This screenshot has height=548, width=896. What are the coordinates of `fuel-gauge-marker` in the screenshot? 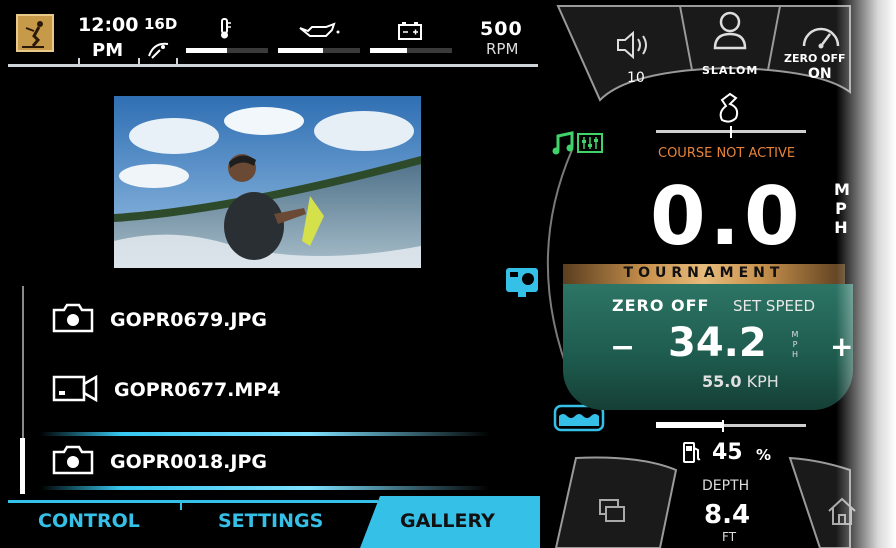 It's located at (723, 426).